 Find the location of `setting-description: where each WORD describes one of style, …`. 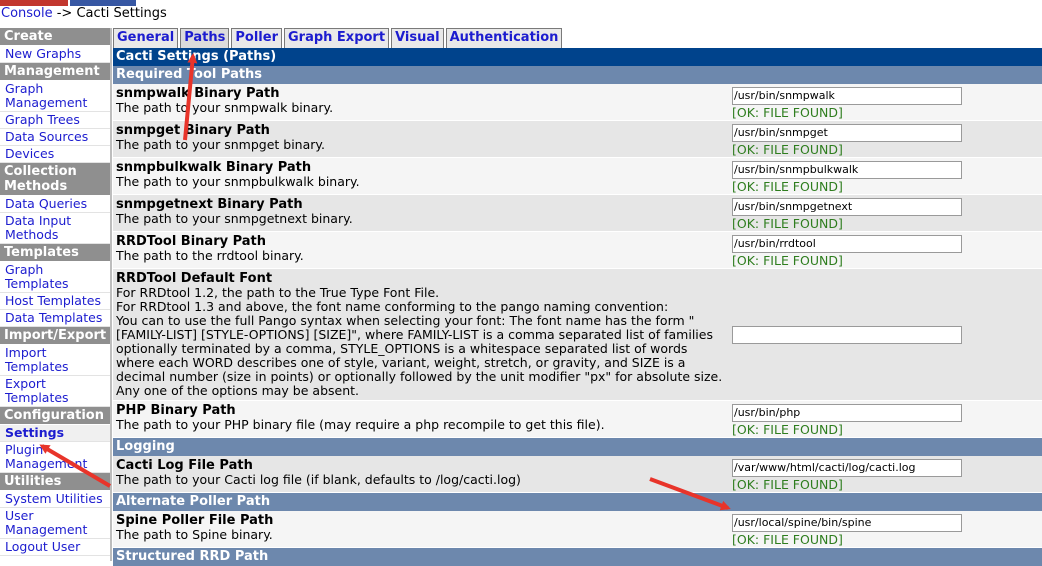

setting-description: where each WORD describes one of style, … is located at coordinates (401, 362).